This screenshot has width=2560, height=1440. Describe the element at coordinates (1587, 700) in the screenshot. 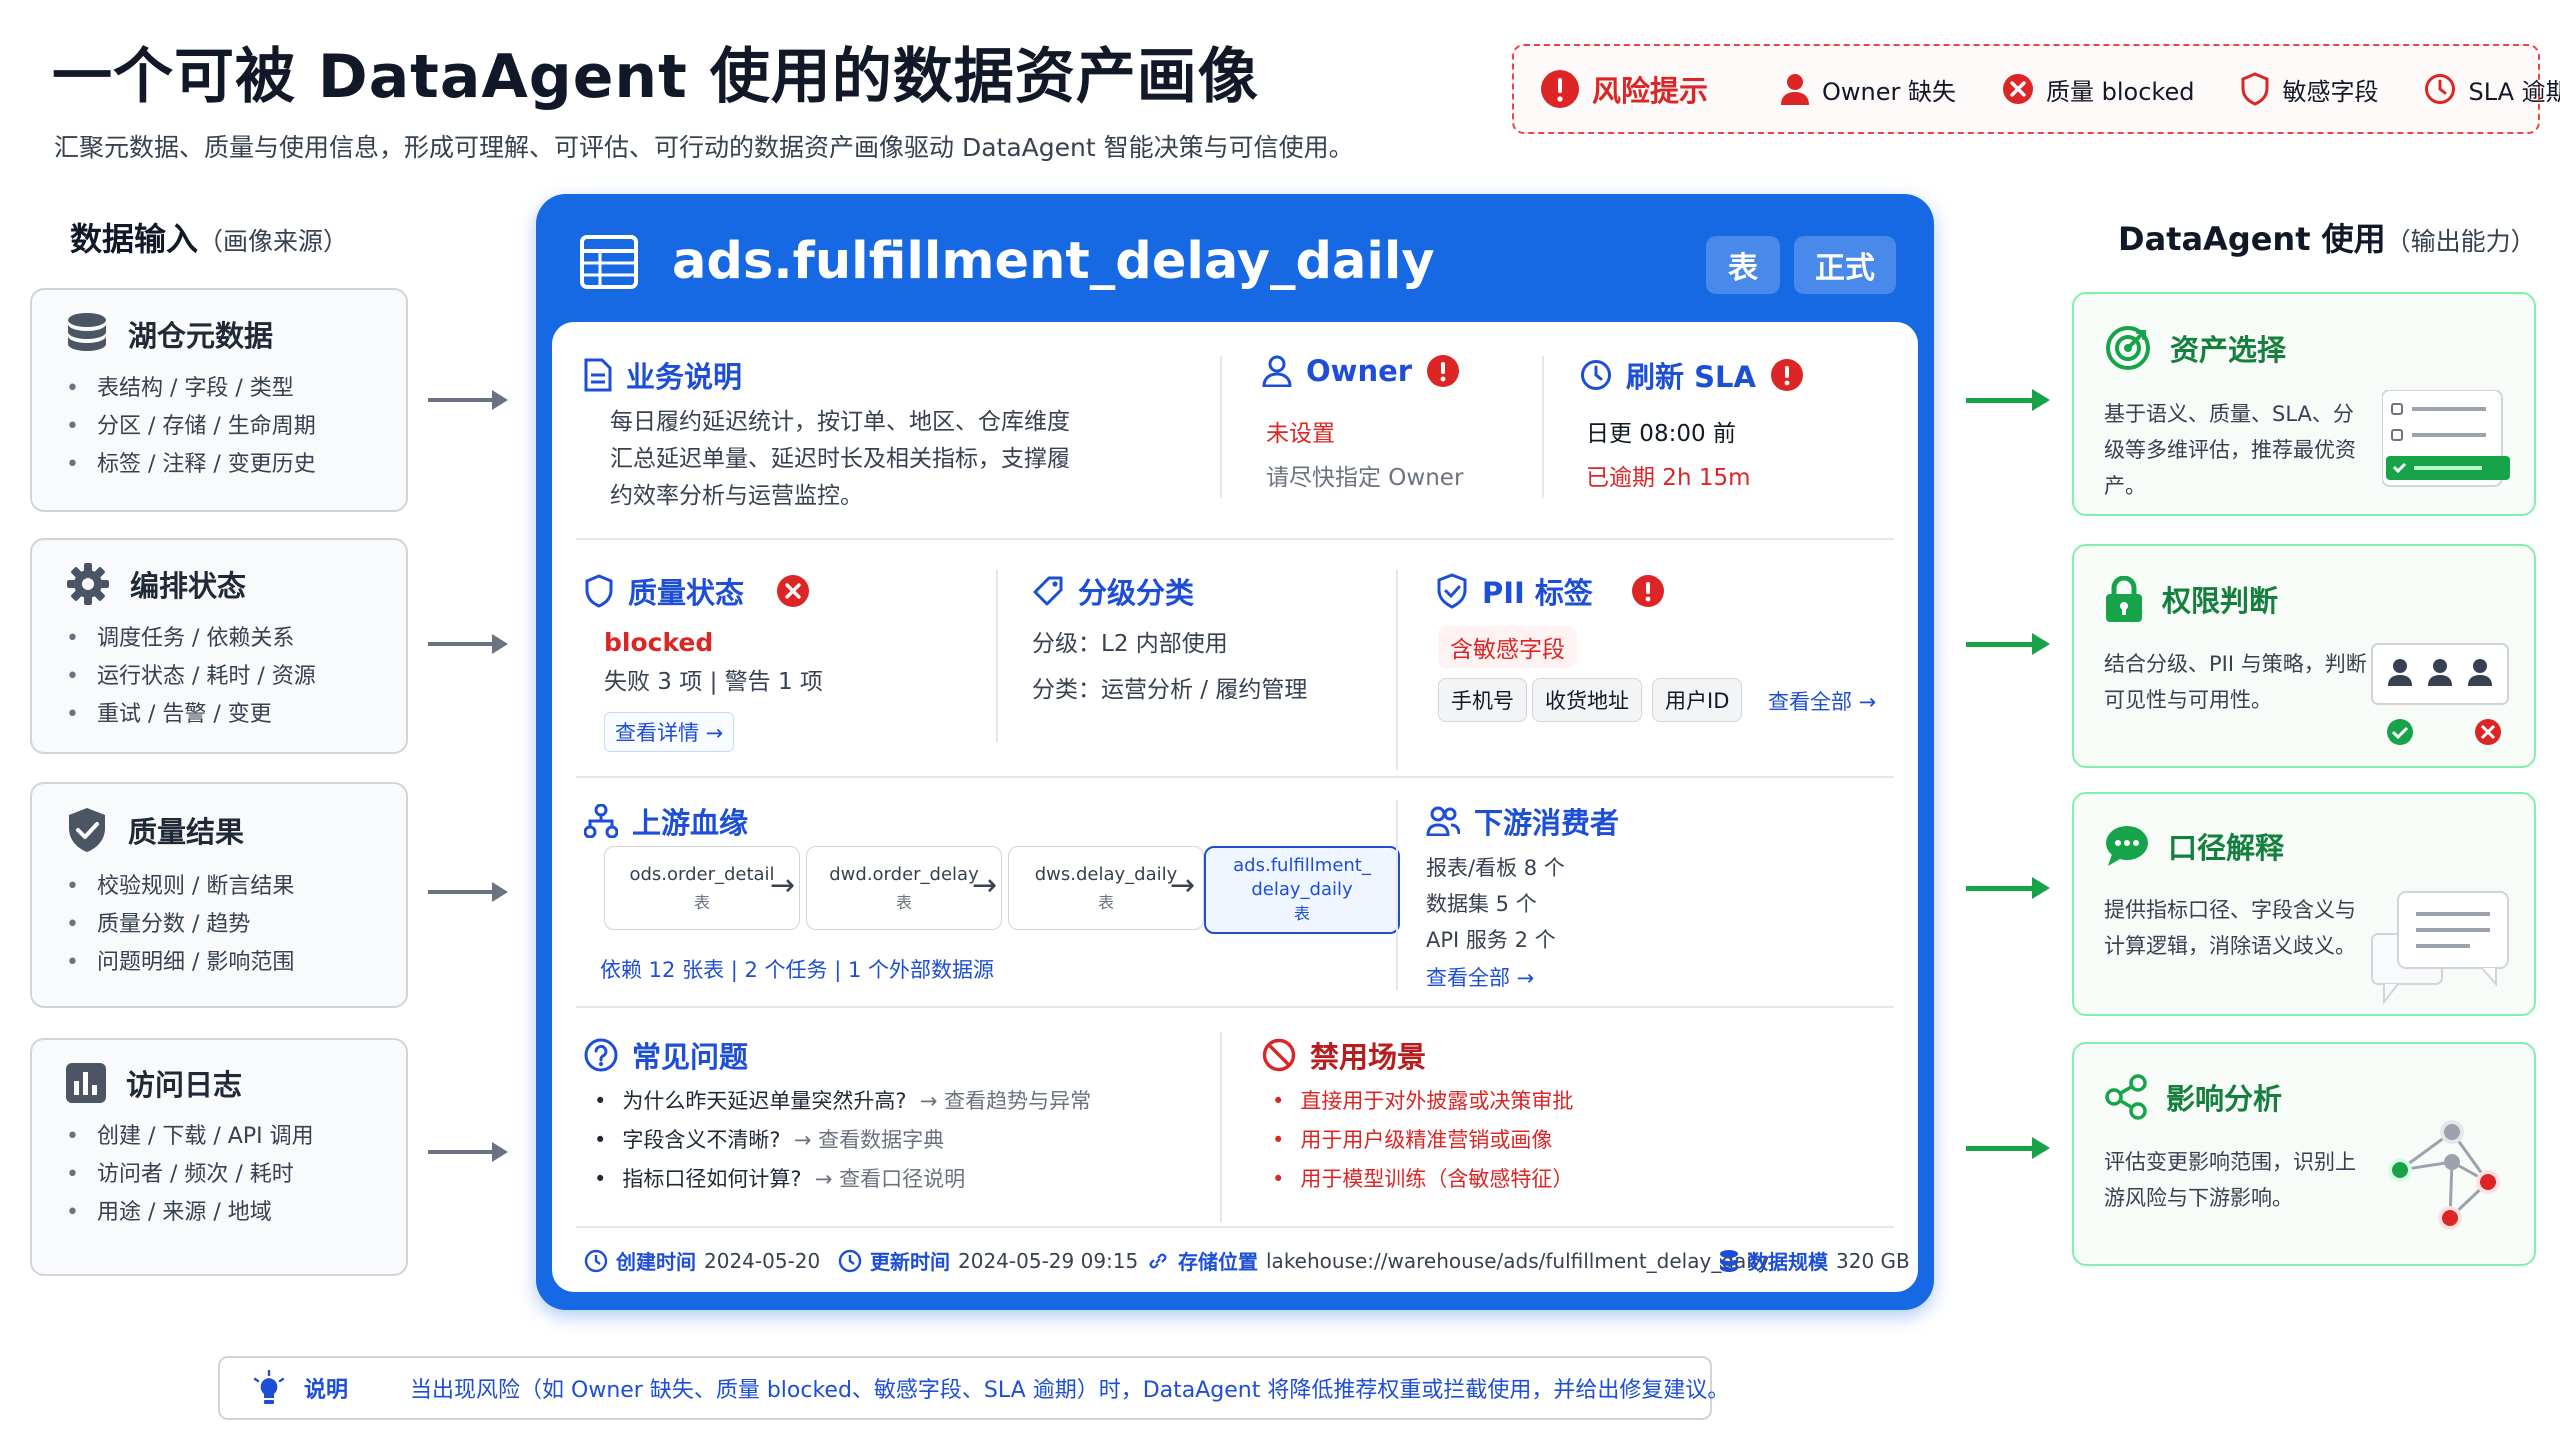

I see `pii-chip: 收货地址` at that location.